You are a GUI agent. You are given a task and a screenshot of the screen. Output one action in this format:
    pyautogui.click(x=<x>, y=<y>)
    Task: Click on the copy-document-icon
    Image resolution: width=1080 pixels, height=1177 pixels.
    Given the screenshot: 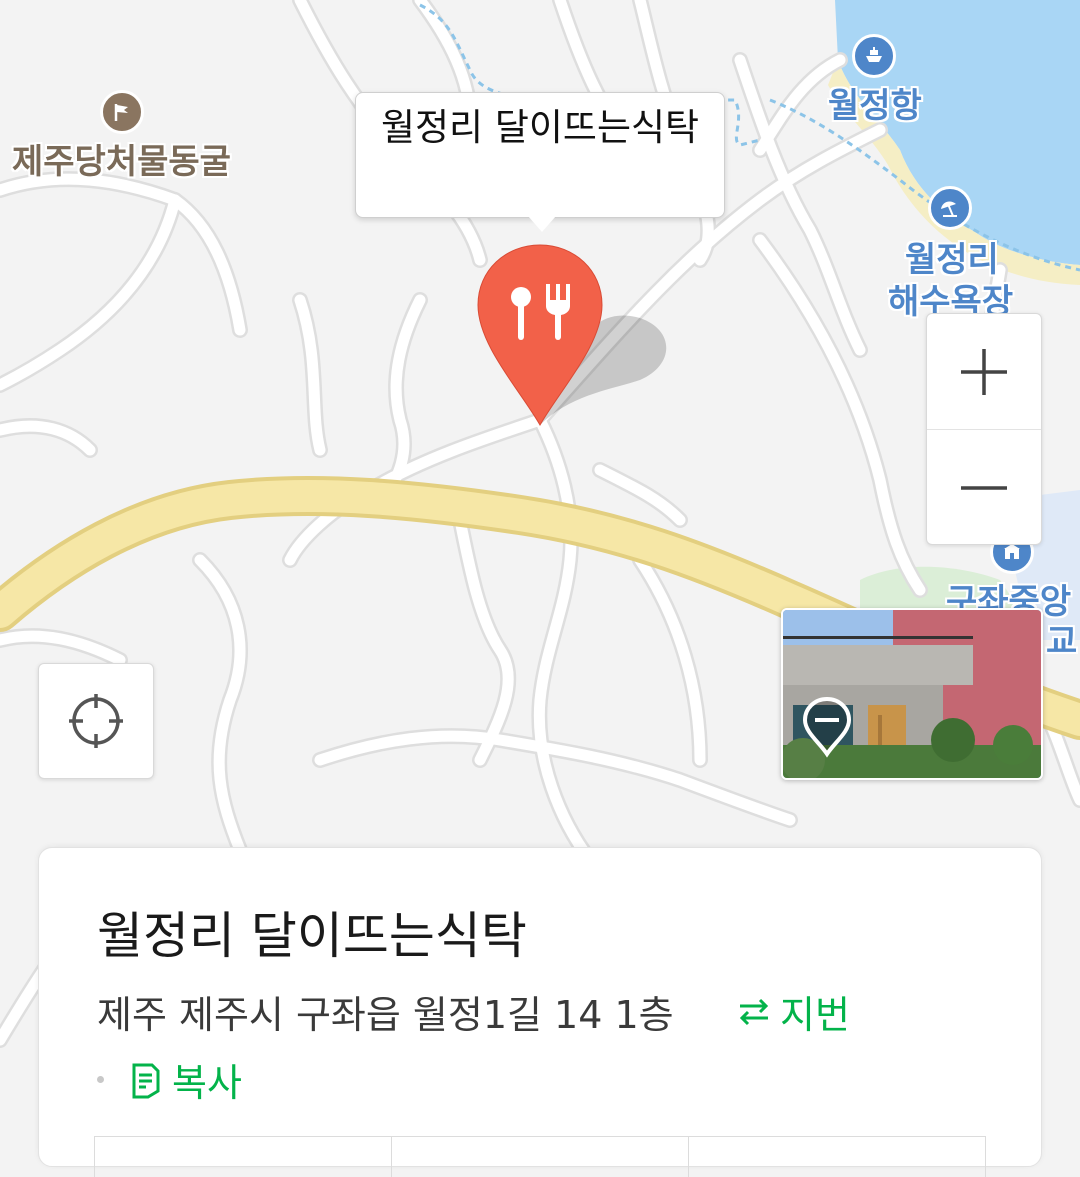 What is the action you would take?
    pyautogui.click(x=146, y=1080)
    